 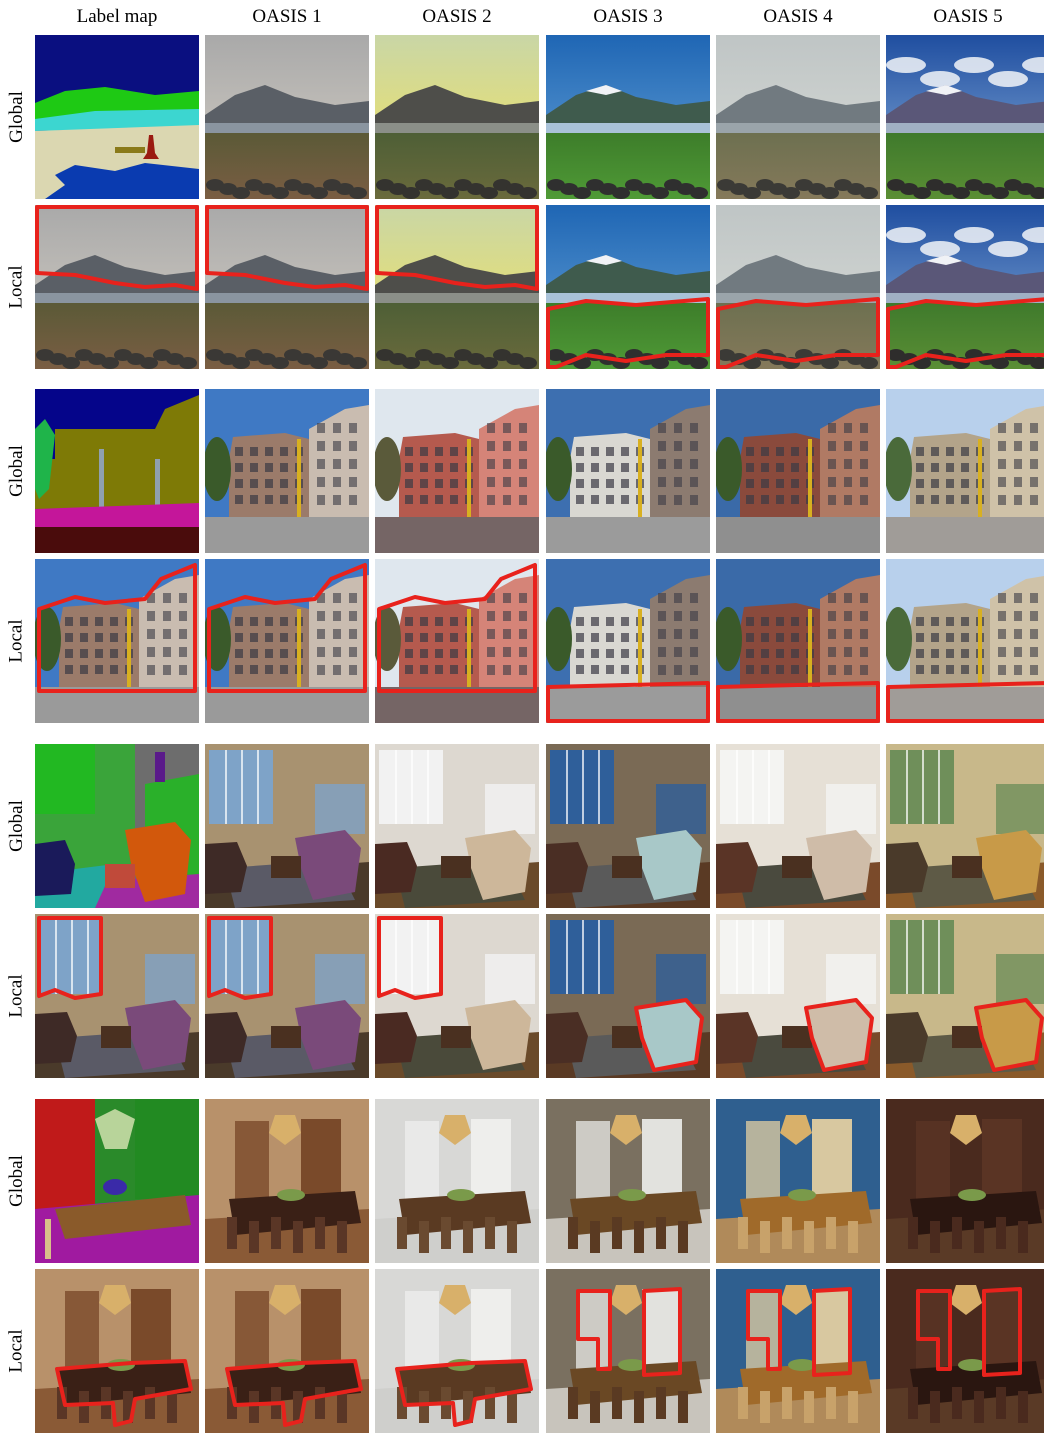 I want to click on row-label-1: Local, so click(x=17, y=287).